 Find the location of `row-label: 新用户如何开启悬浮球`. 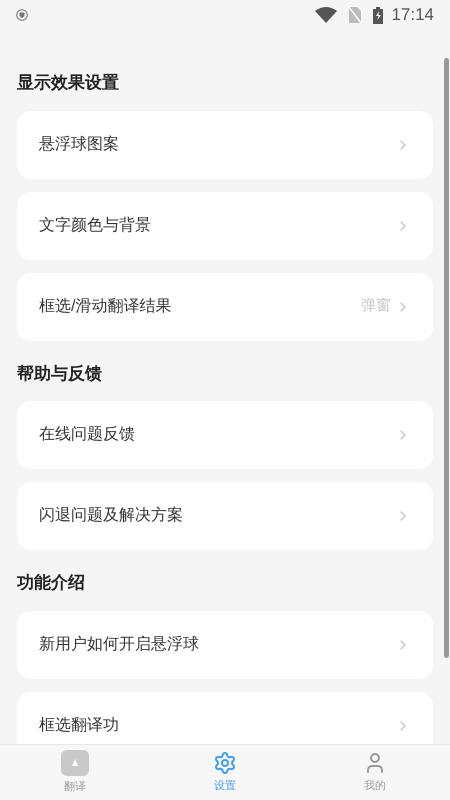

row-label: 新用户如何开启悬浮球 is located at coordinates (119, 644).